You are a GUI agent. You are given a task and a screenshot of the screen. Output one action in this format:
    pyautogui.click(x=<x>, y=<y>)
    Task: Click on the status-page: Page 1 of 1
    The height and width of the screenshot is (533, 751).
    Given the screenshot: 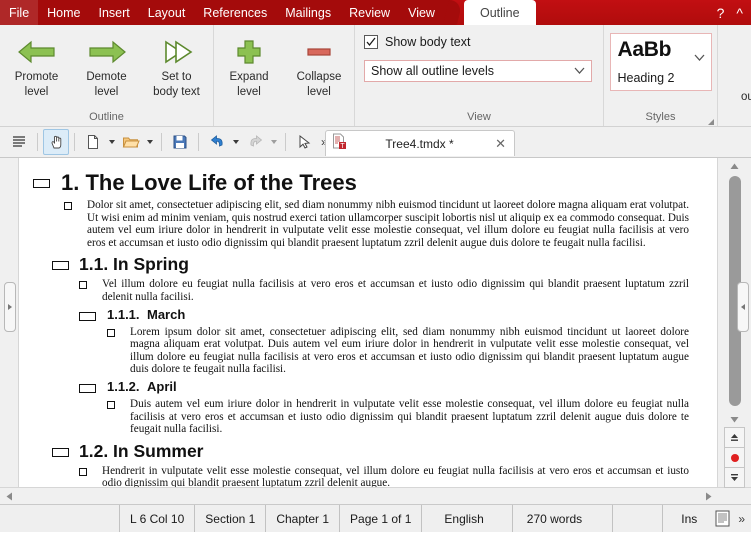 What is the action you would take?
    pyautogui.click(x=381, y=518)
    